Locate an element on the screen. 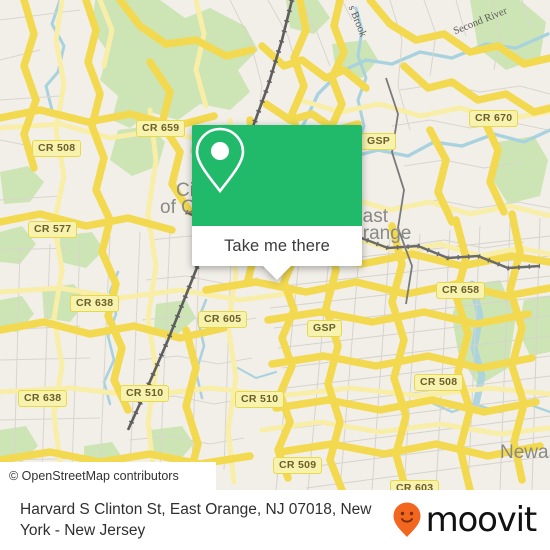  road-shield: CR 509 is located at coordinates (298, 465).